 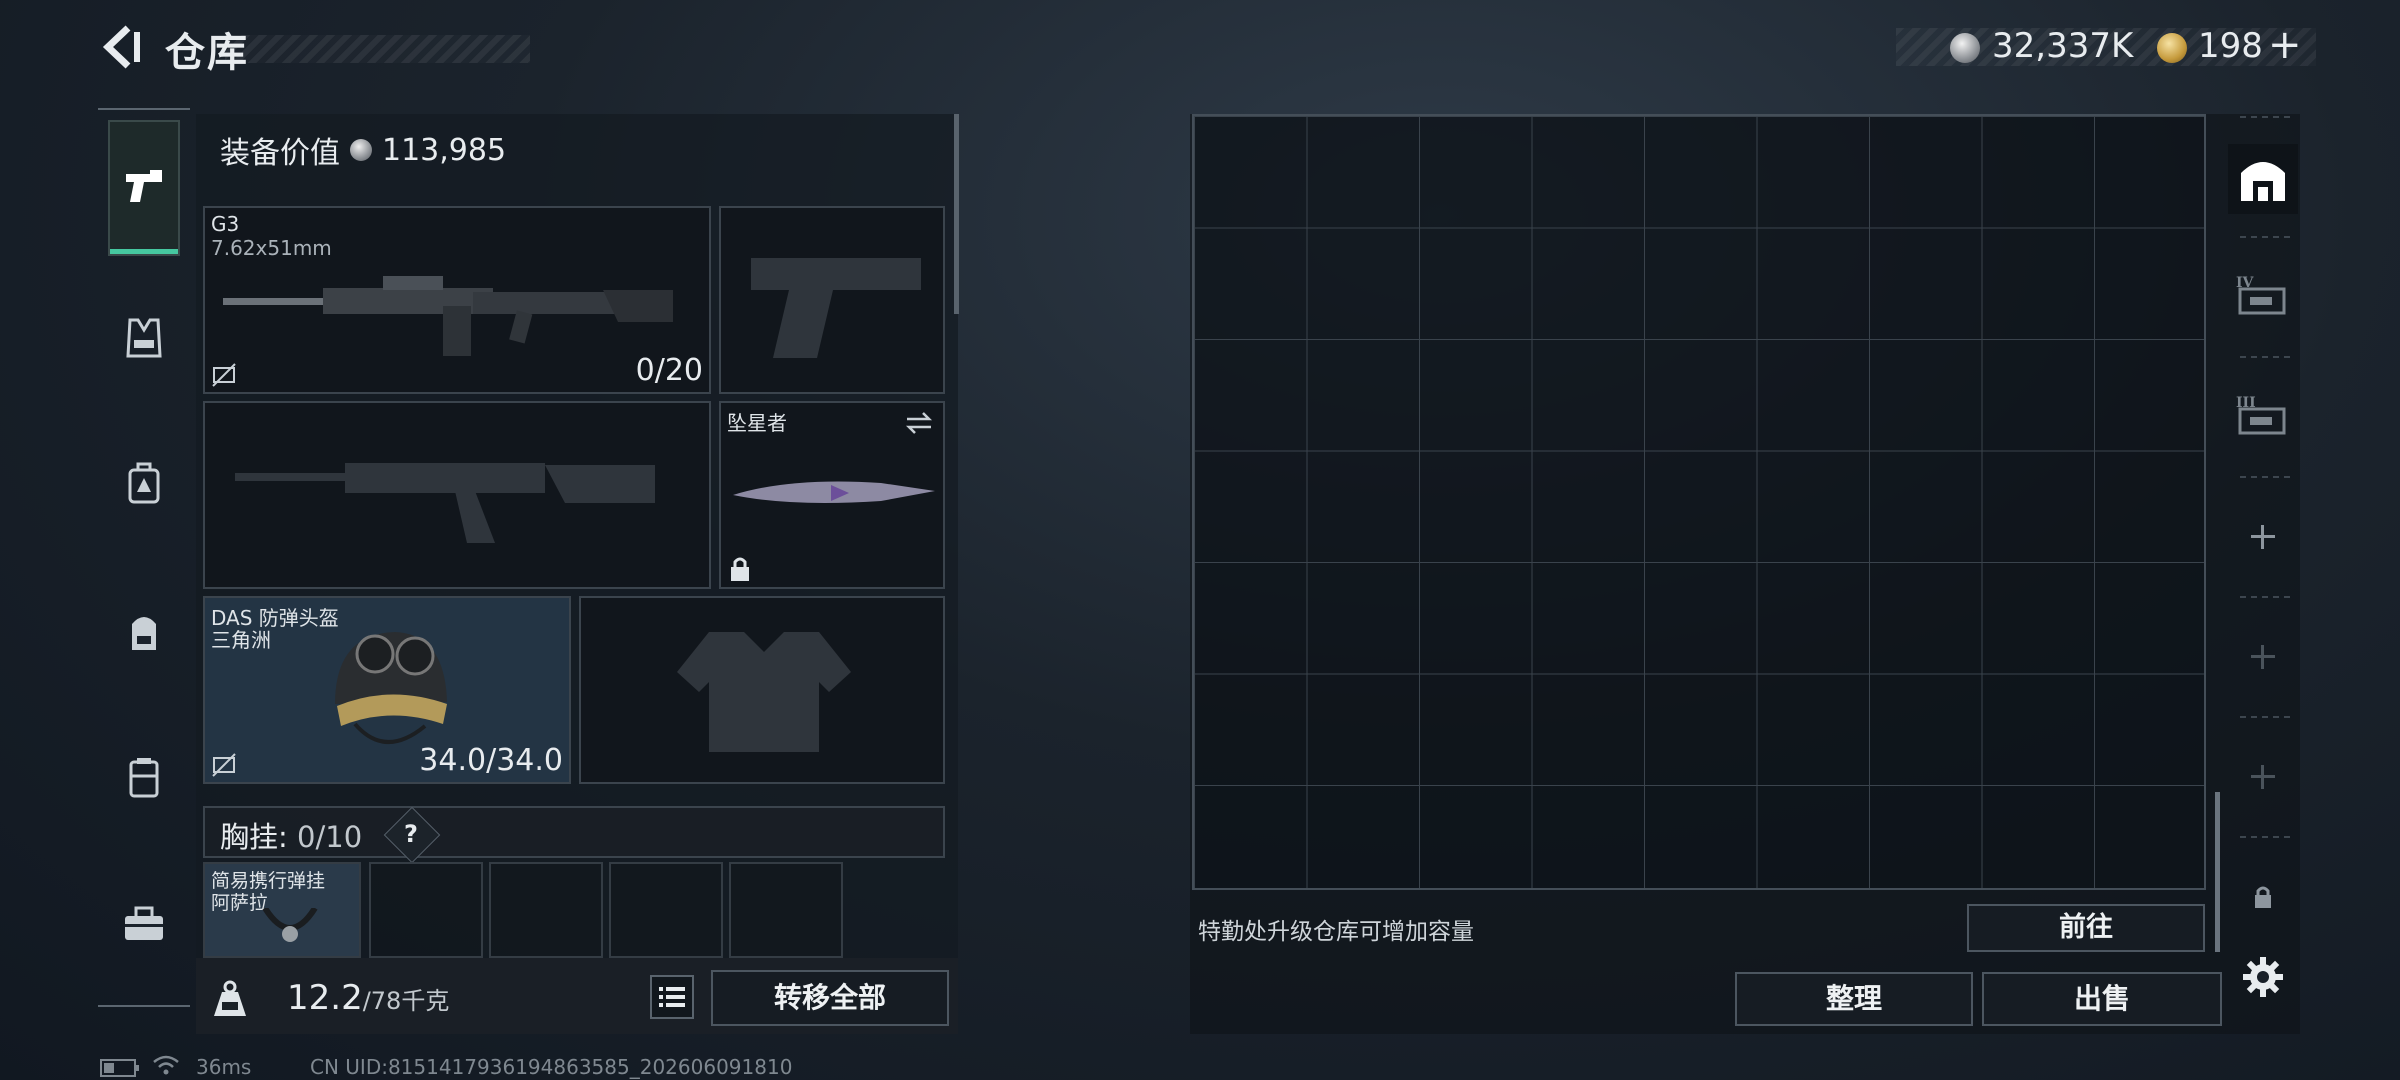 I want to click on body-armor-slot, so click(x=762, y=690).